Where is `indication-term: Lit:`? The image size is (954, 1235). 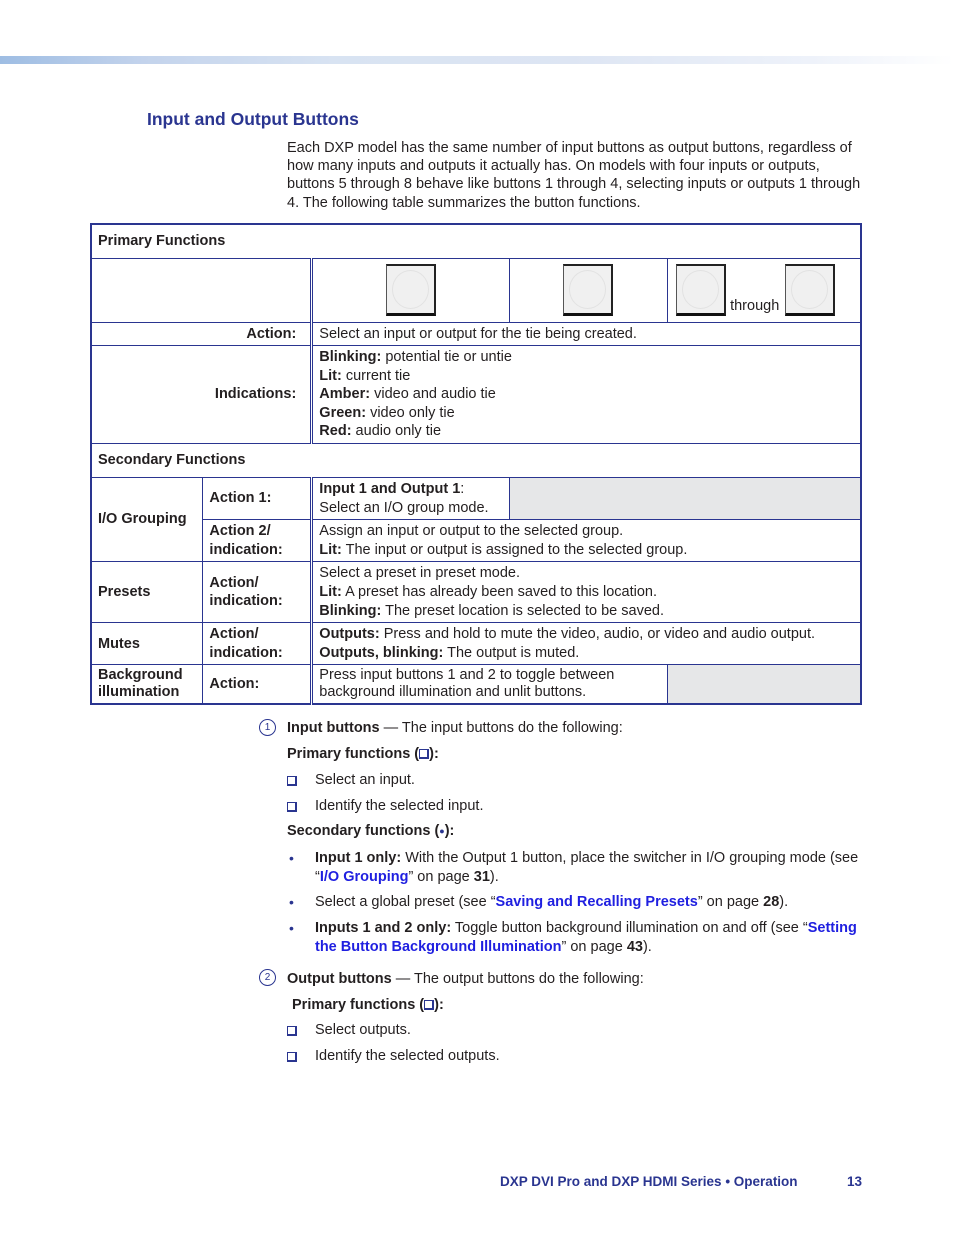 indication-term: Lit: is located at coordinates (330, 375).